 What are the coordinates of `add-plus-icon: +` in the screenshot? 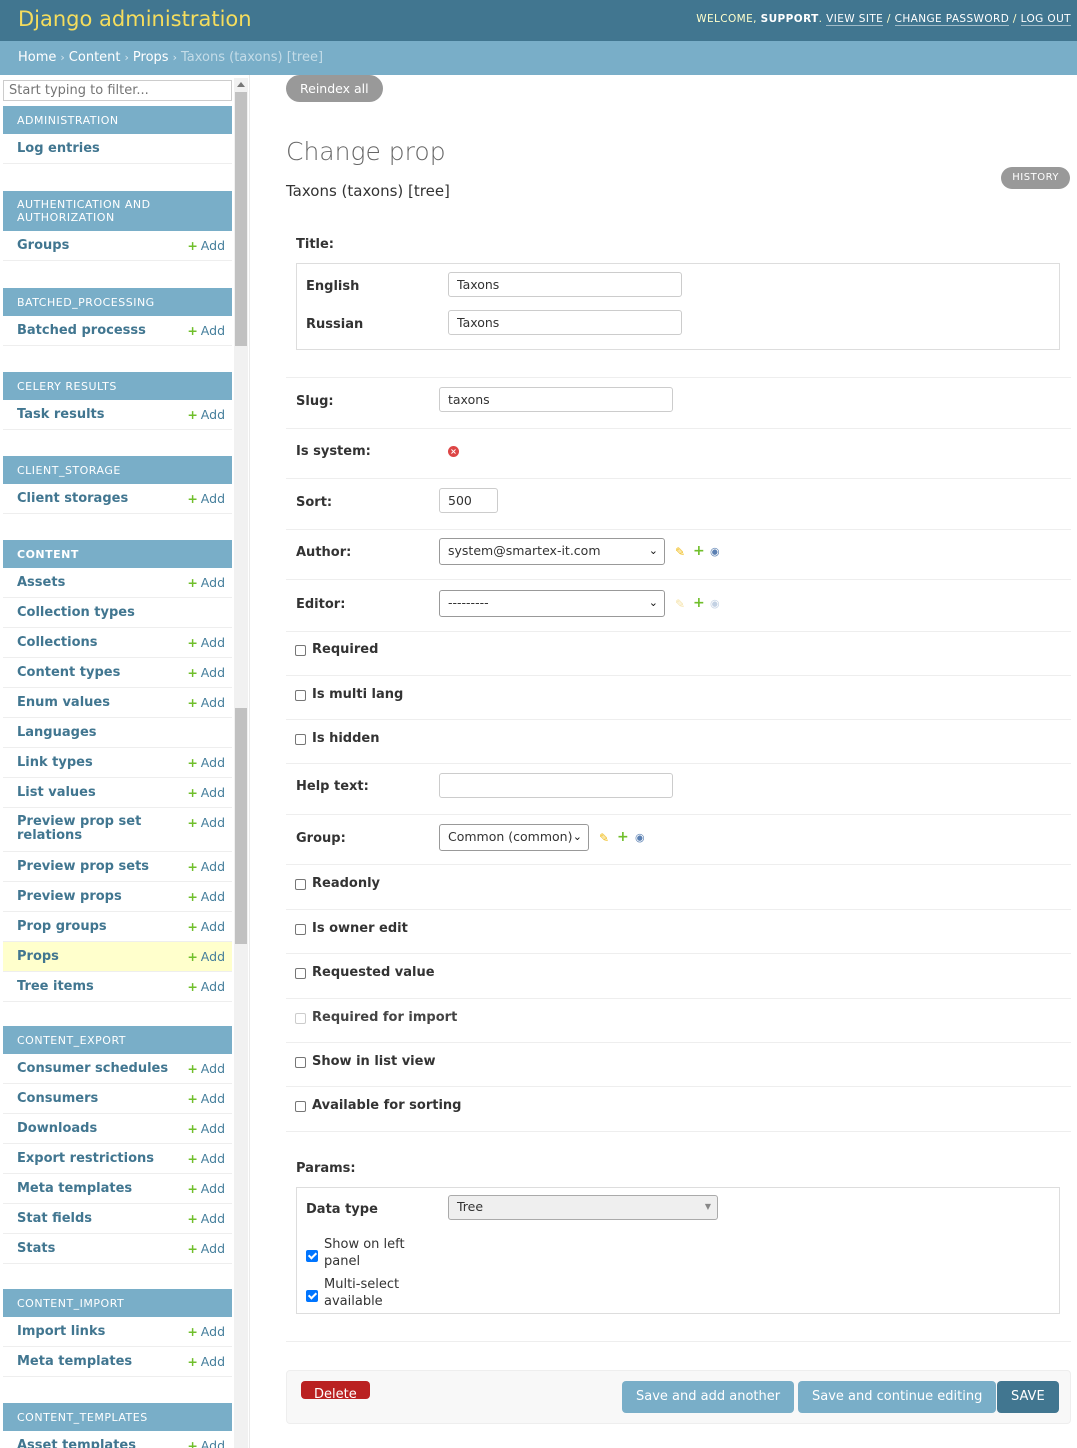 It's located at (699, 551).